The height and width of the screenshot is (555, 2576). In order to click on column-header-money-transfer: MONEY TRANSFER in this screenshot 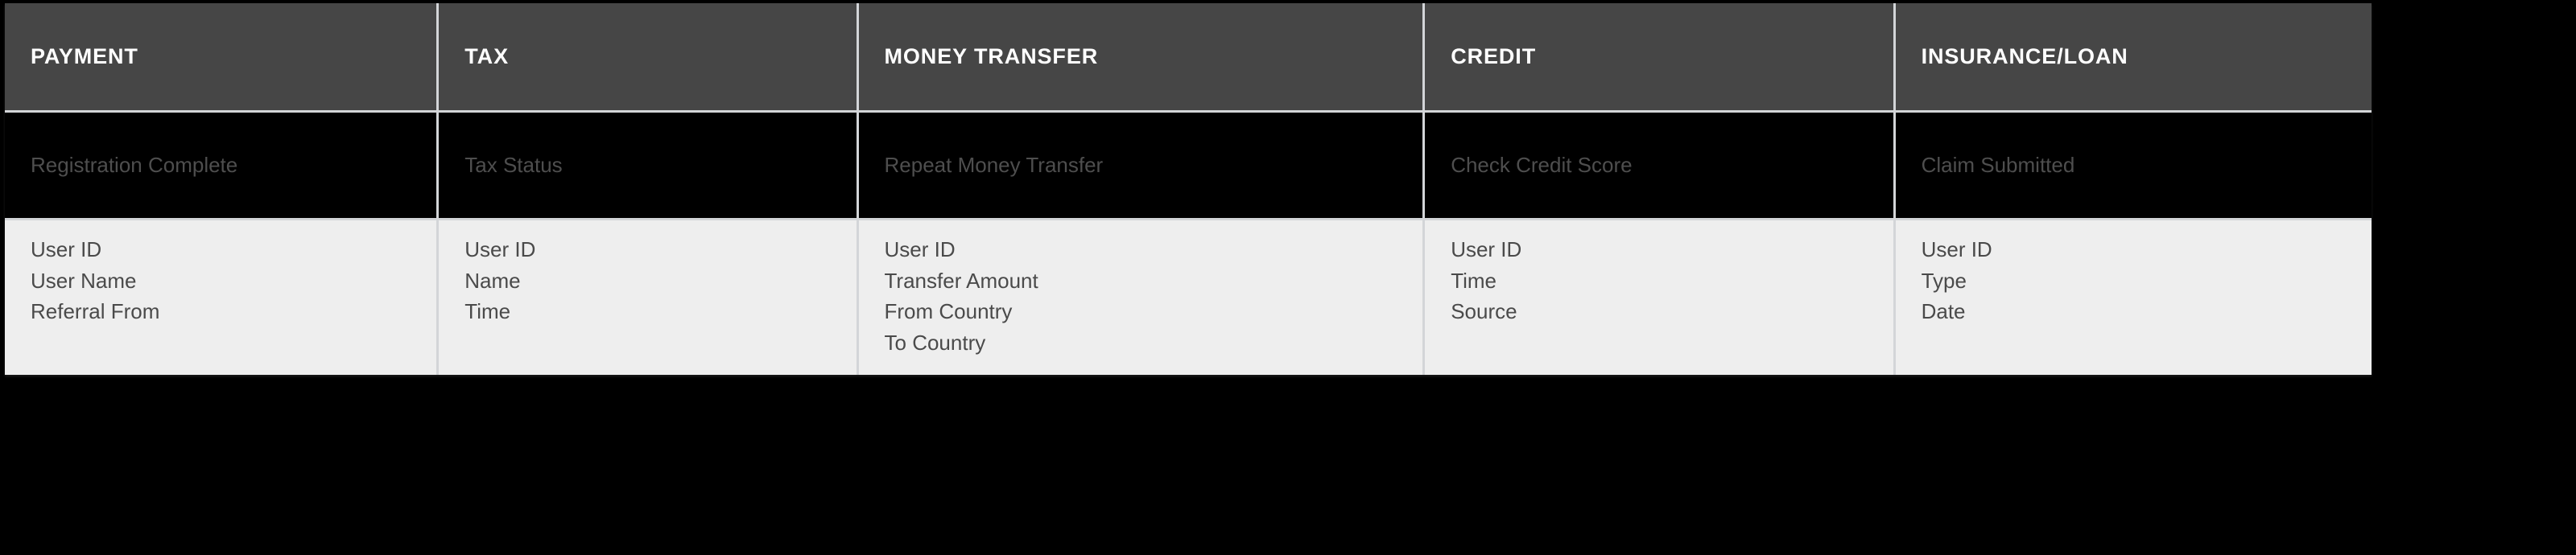, I will do `click(1142, 58)`.